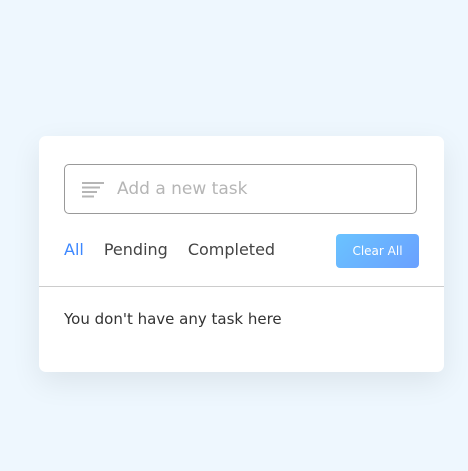 This screenshot has height=471, width=468. Describe the element at coordinates (136, 249) in the screenshot. I see `filter-pending: Pending` at that location.